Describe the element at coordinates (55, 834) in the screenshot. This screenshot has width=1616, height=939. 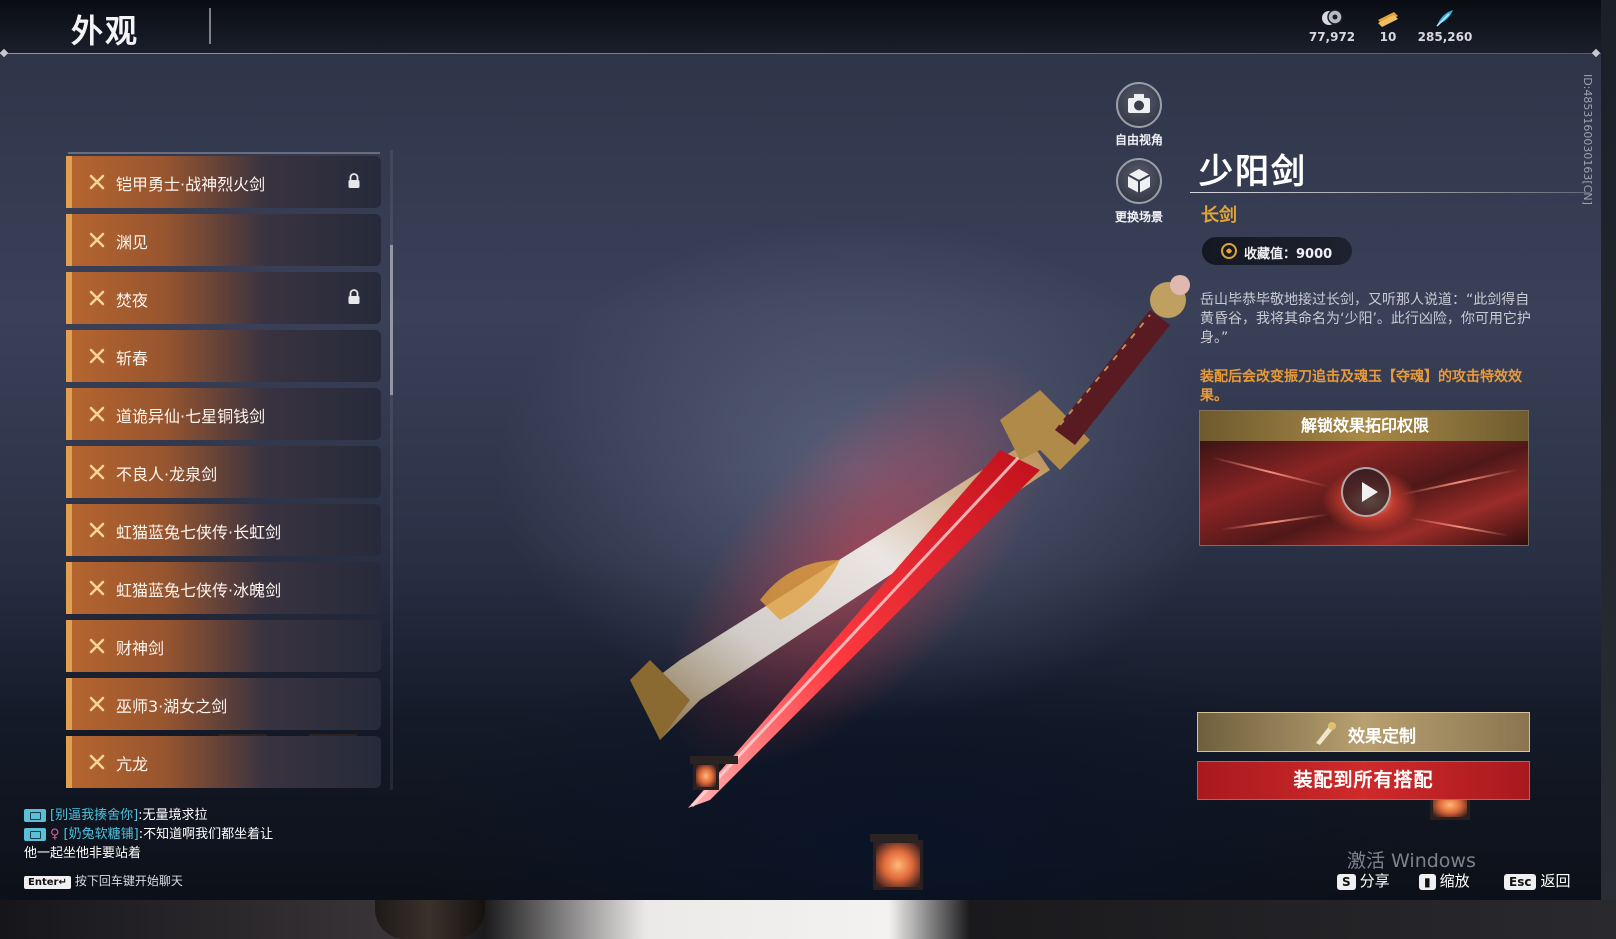
I see `female-icon: ♀` at that location.